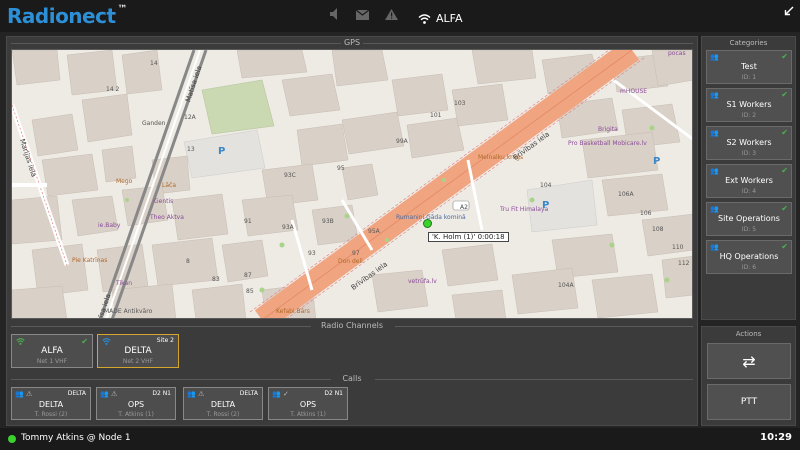 This screenshot has width=800, height=450. What do you see at coordinates (113, 89) in the screenshot?
I see `house-number: 14 2` at bounding box center [113, 89].